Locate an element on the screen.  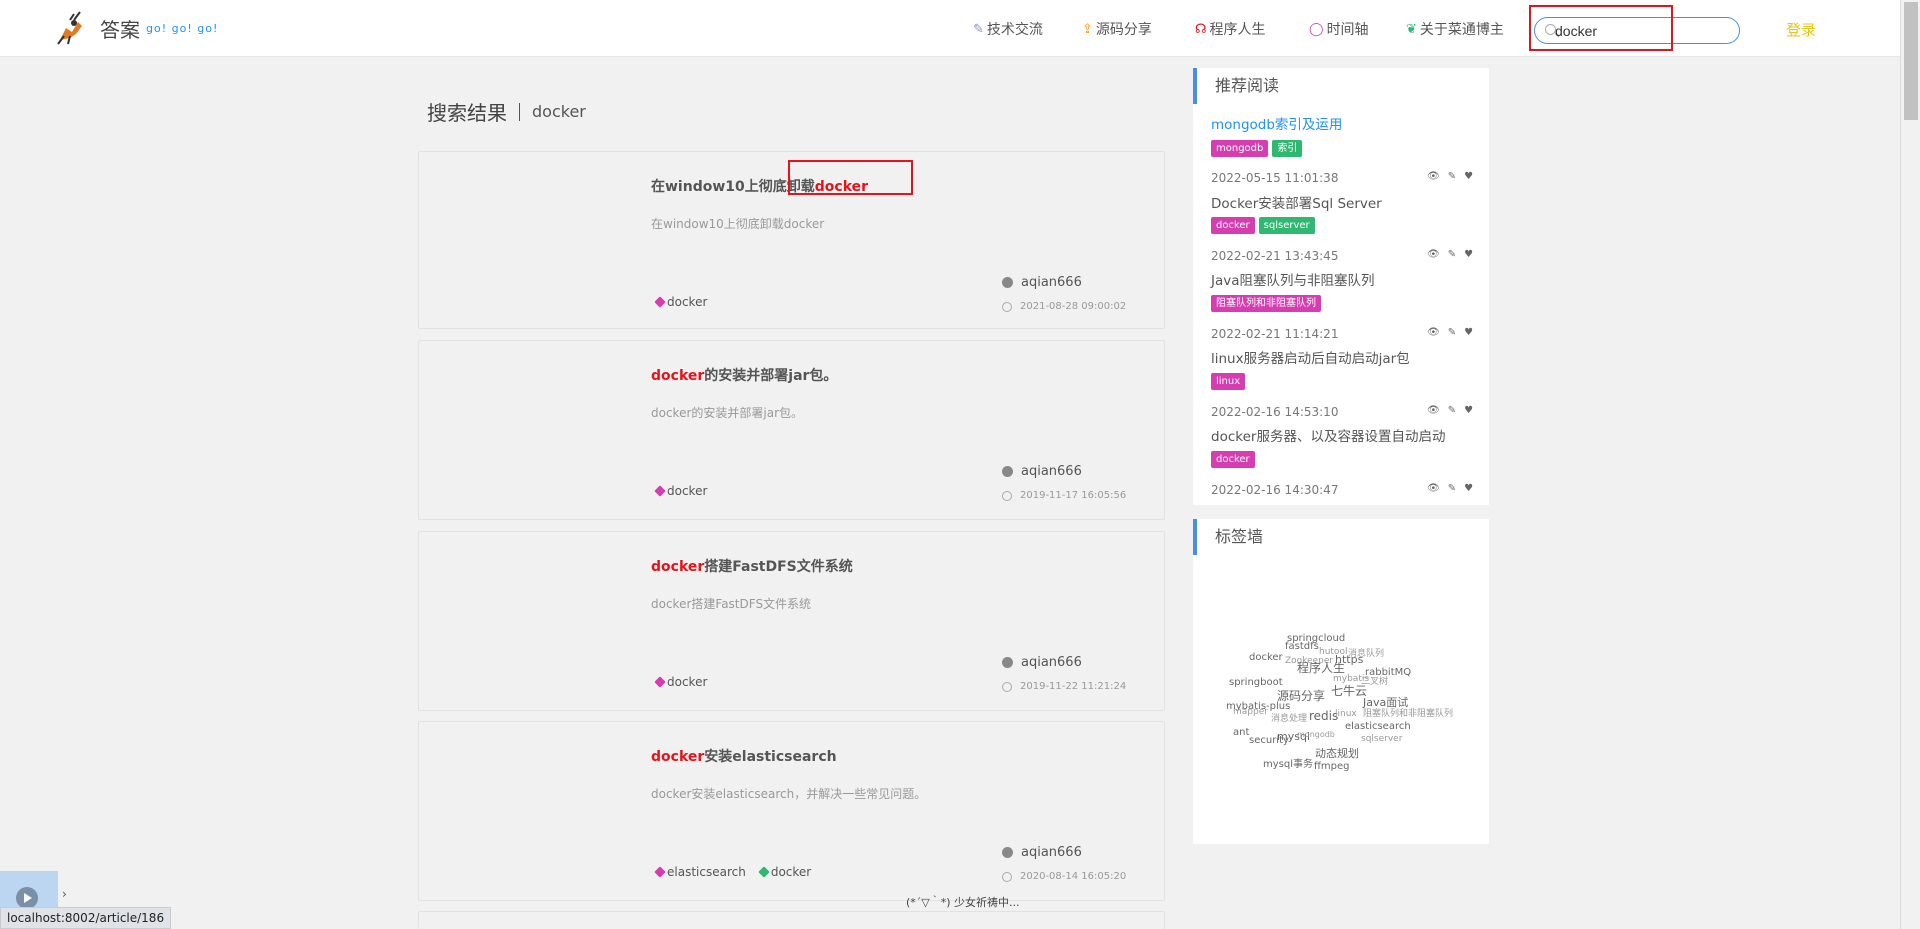
site-slogan: go! go! go! is located at coordinates (182, 28).